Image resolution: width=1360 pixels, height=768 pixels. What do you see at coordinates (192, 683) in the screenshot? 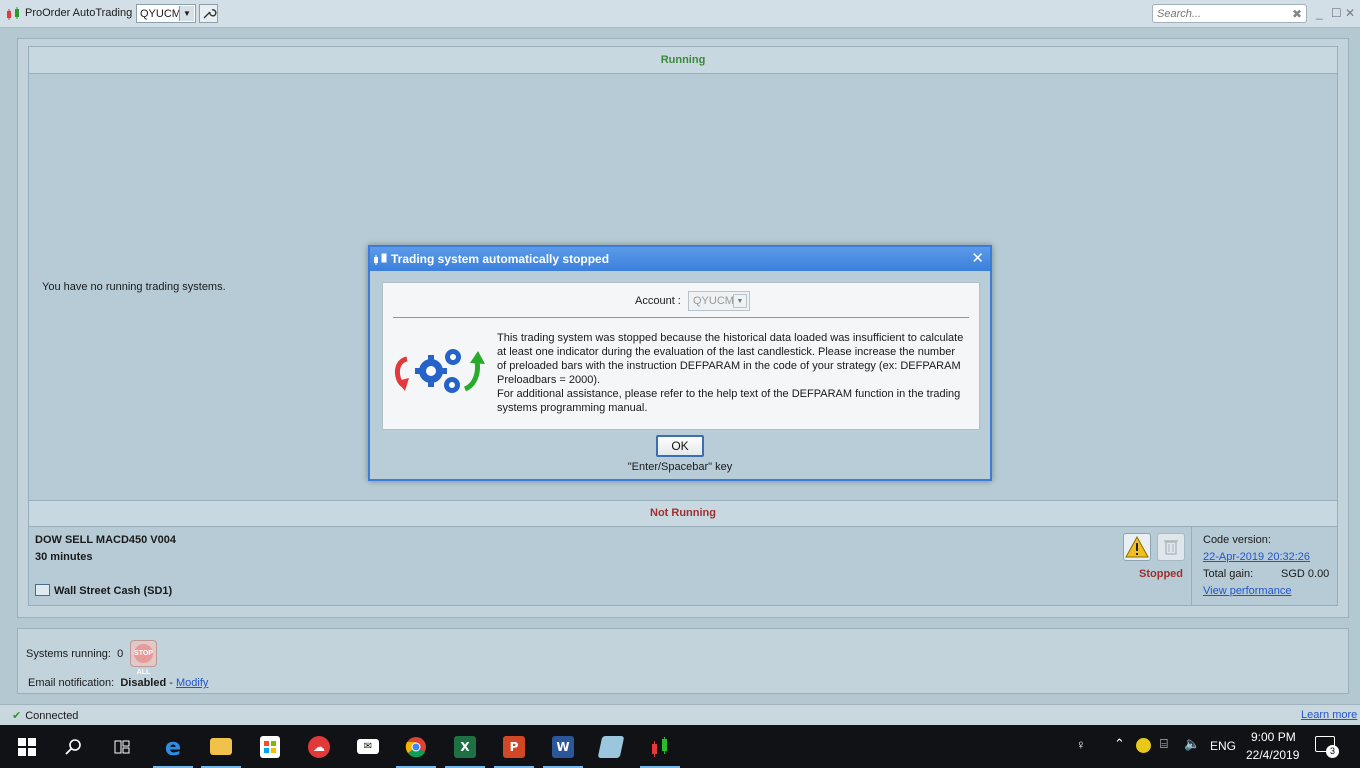
I see `email-modify-link: Modify` at bounding box center [192, 683].